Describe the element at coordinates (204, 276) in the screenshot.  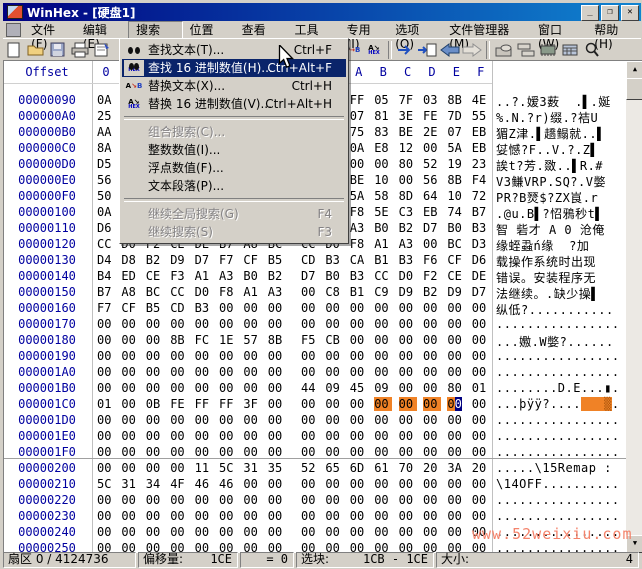
I see `hex-byte-cell: A1` at that location.